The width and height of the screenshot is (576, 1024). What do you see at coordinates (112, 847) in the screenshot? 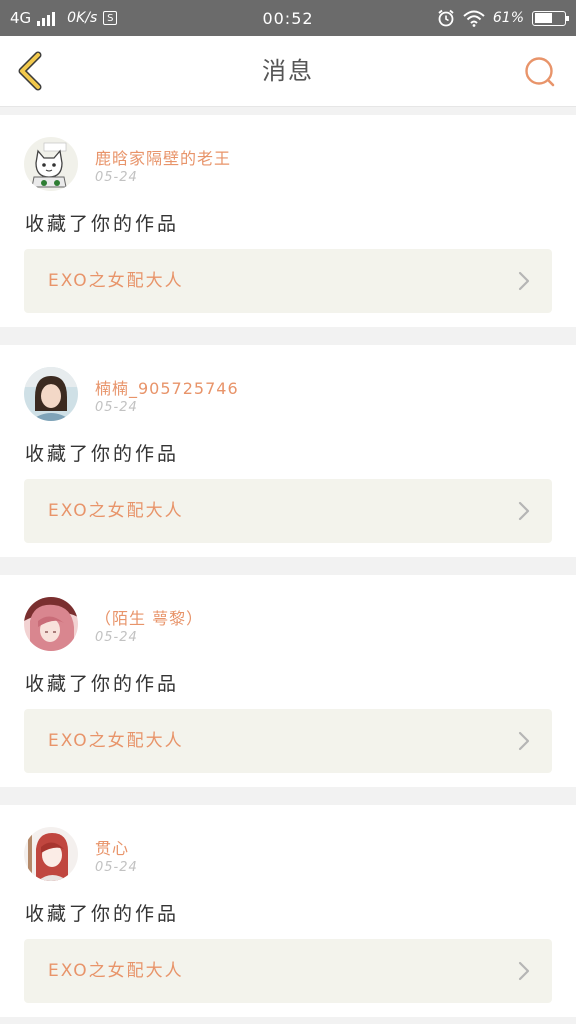
I see `username: 贯心` at bounding box center [112, 847].